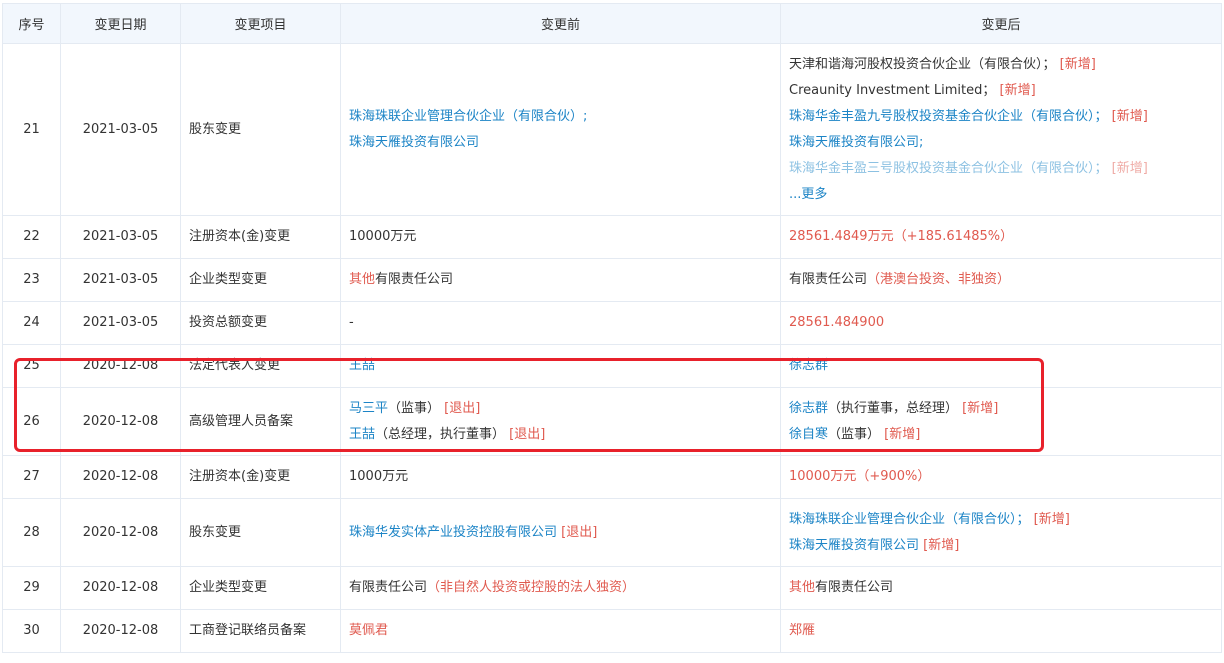 The height and width of the screenshot is (663, 1224). What do you see at coordinates (31, 631) in the screenshot?
I see `cell-no: 30` at bounding box center [31, 631].